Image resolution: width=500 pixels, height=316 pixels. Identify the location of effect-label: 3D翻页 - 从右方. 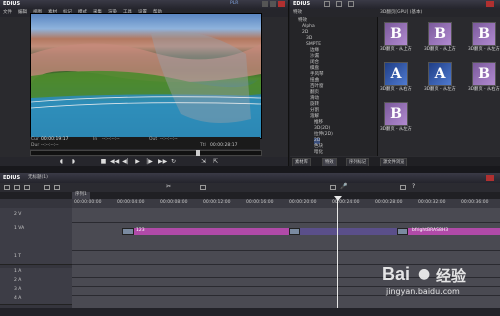
(396, 89).